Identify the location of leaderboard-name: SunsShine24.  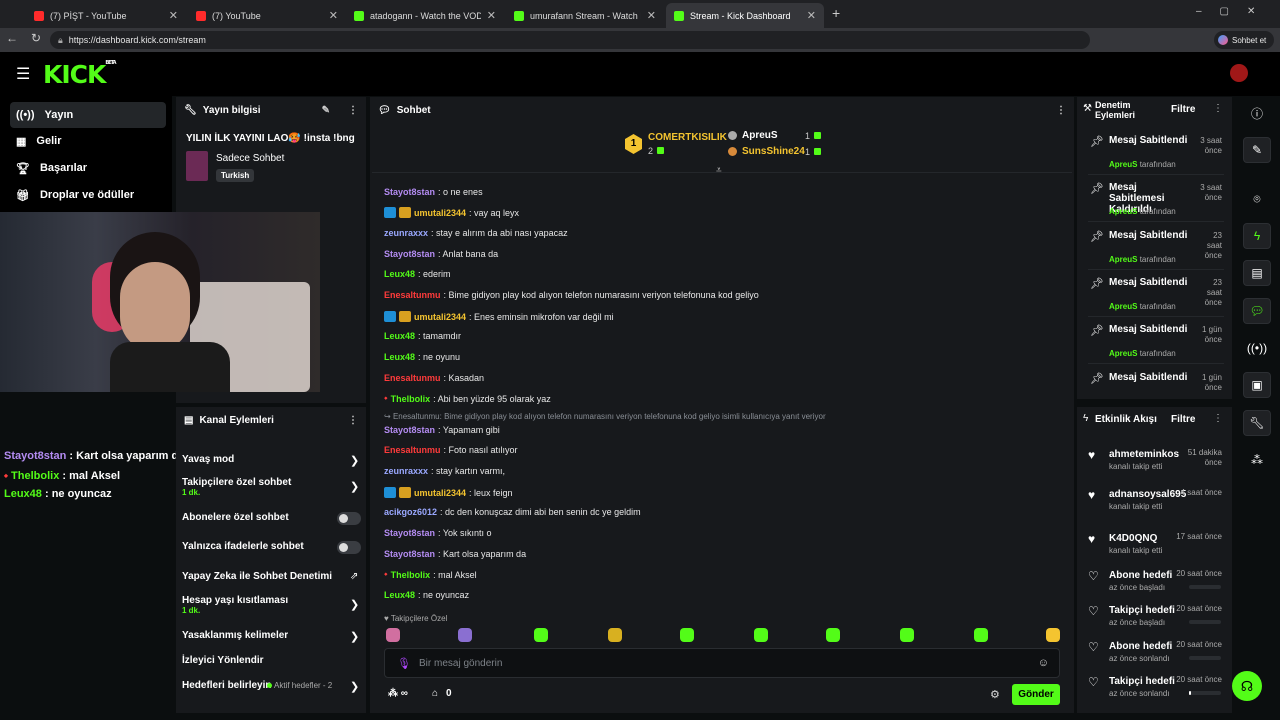
(773, 151).